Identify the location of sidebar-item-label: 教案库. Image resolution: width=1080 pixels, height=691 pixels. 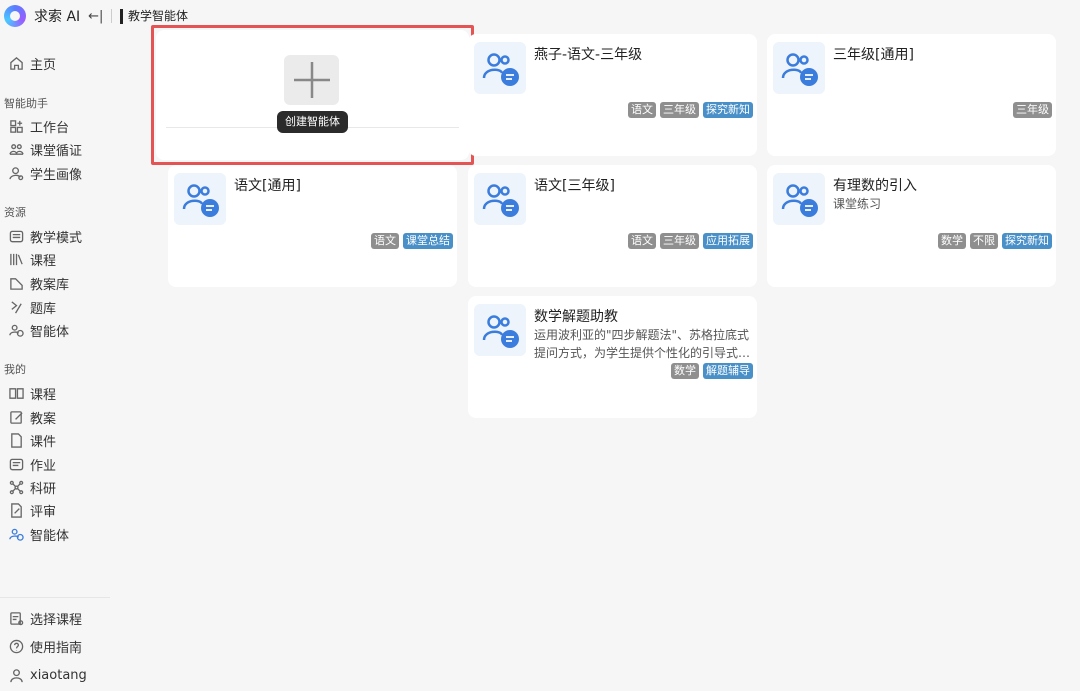
(50, 285).